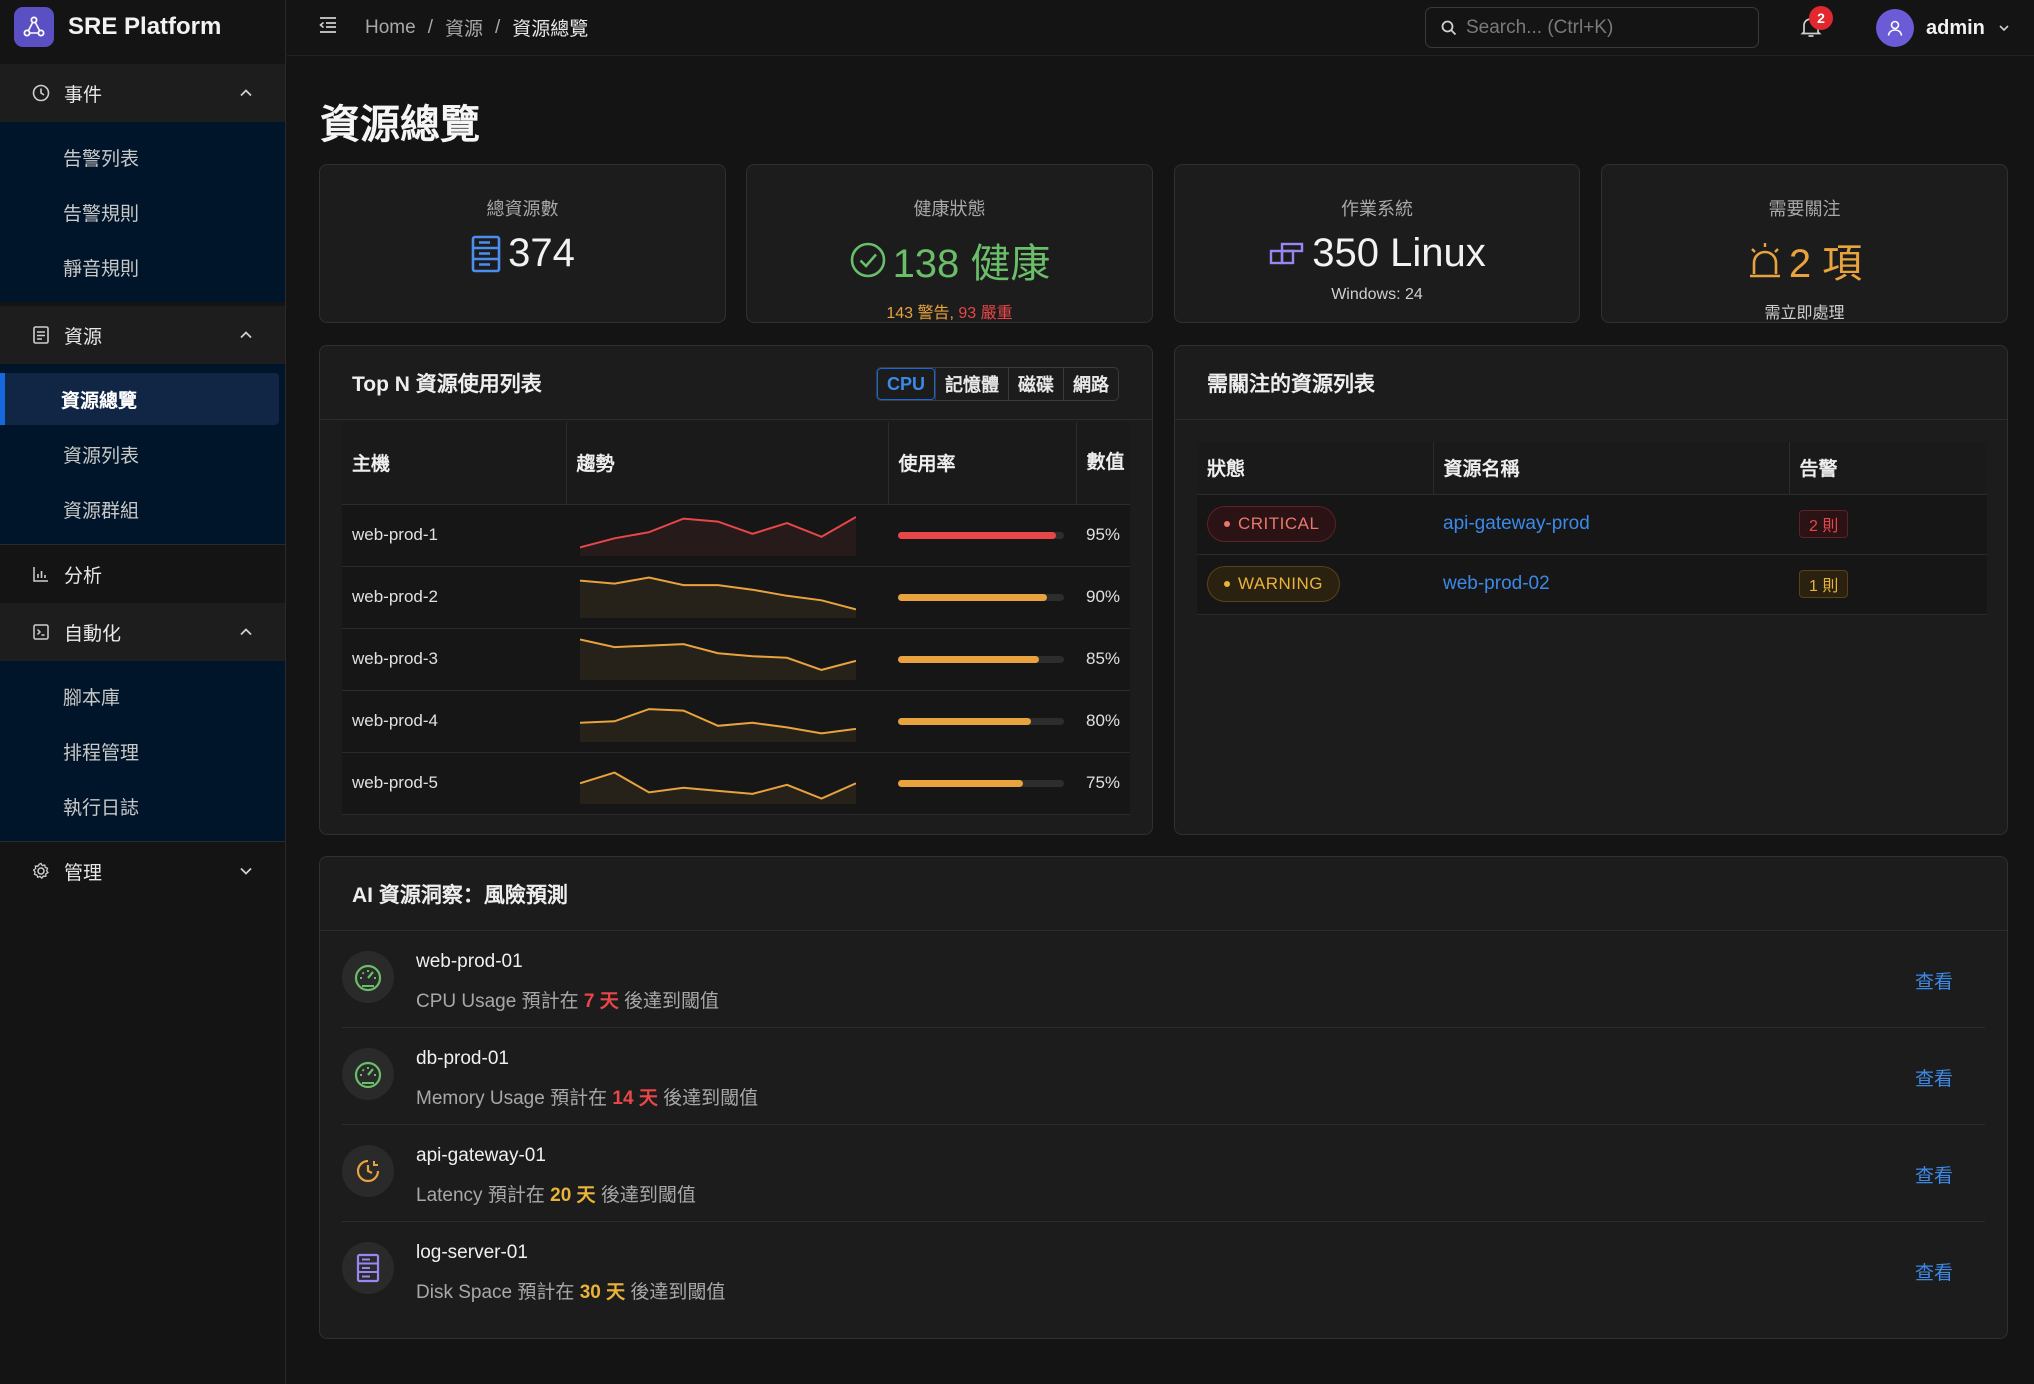 This screenshot has height=1384, width=2034. What do you see at coordinates (142, 454) in the screenshot?
I see `sidebar-item-resource-list: 資源列表` at bounding box center [142, 454].